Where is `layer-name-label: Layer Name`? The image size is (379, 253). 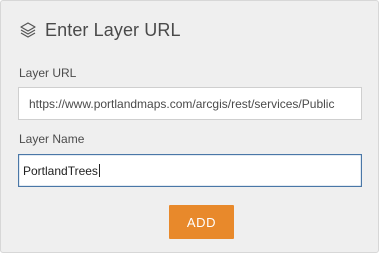 layer-name-label: Layer Name is located at coordinates (52, 139).